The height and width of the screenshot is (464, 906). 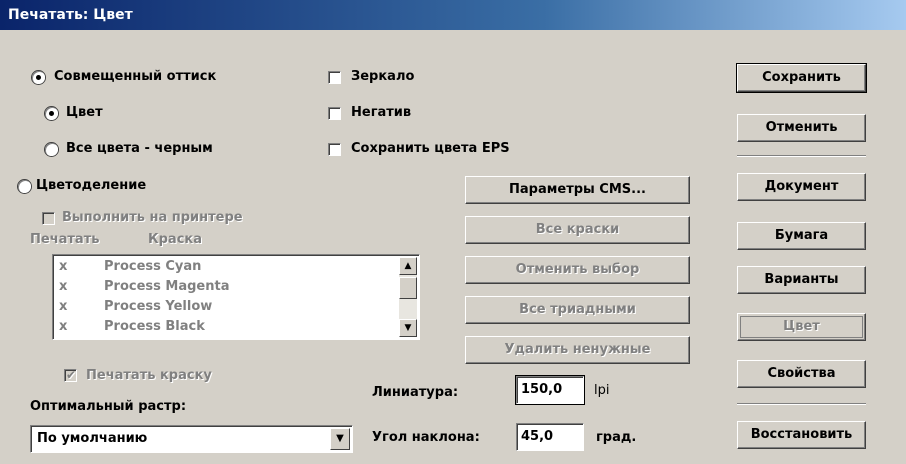 I want to click on deselect-button: Отменить выбор, so click(x=577, y=270).